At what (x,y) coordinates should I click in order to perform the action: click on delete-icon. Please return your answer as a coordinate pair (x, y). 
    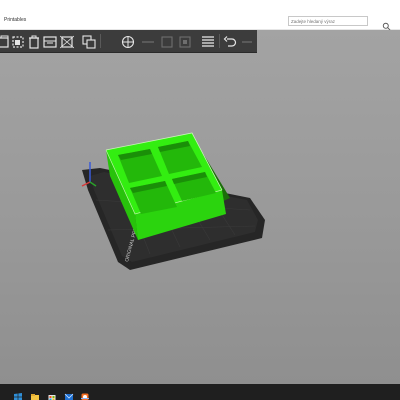
    Looking at the image, I should click on (34, 41).